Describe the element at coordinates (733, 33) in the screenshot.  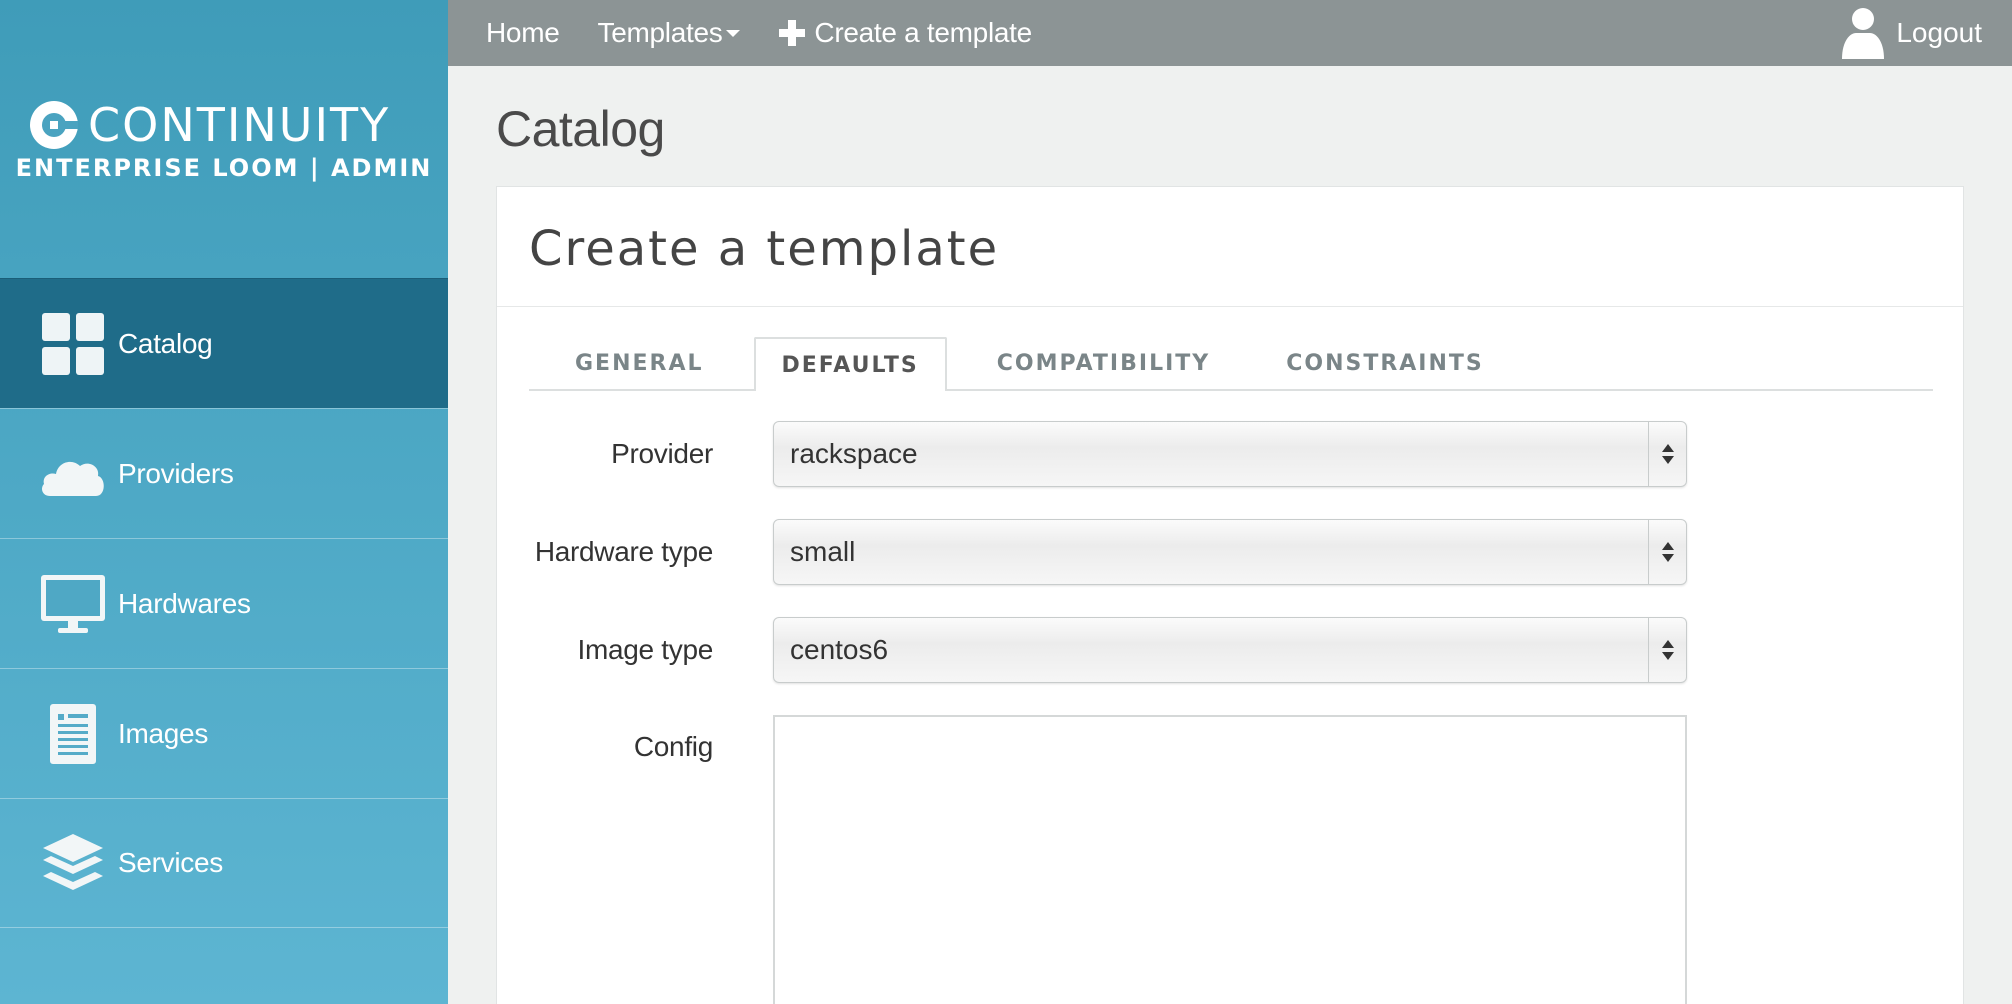
I see `chevron-down-icon` at that location.